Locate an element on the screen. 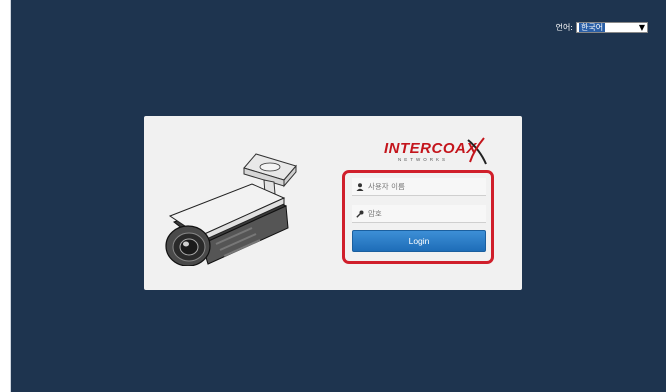 Image resolution: width=670 pixels, height=392 pixels. login-button: Login is located at coordinates (419, 241).